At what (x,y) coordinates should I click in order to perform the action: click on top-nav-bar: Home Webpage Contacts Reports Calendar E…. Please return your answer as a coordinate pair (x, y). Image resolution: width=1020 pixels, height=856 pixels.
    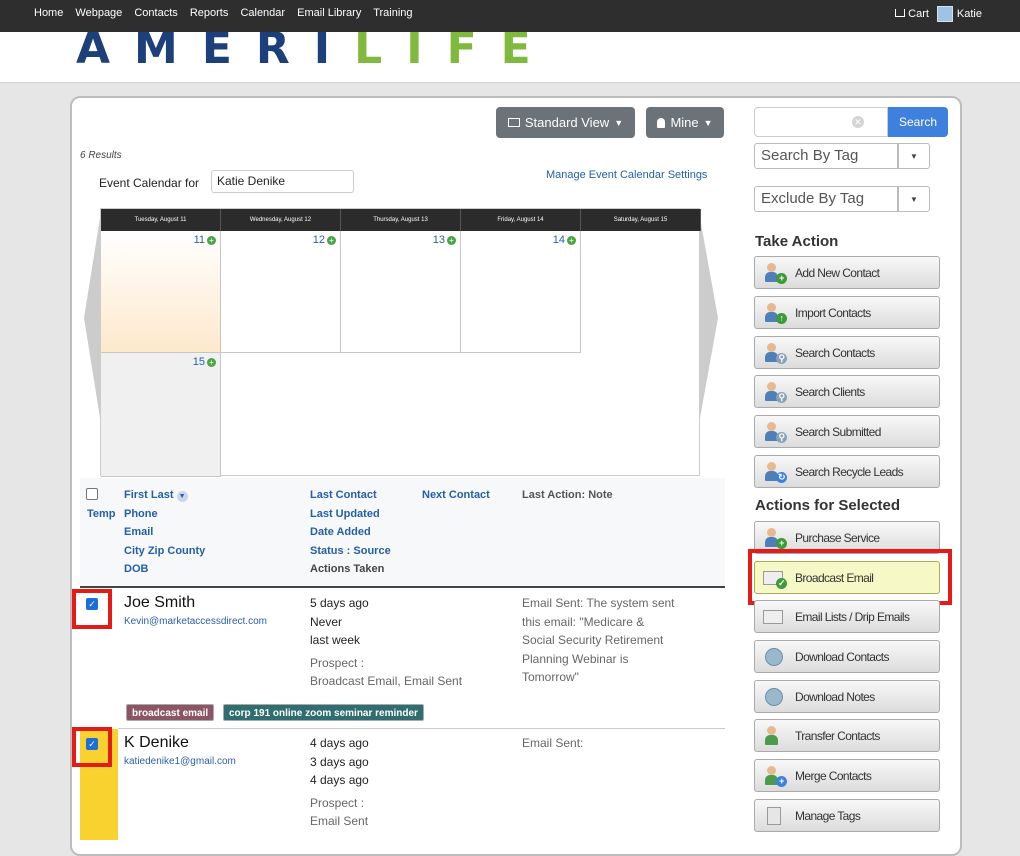
    Looking at the image, I should click on (510, 16).